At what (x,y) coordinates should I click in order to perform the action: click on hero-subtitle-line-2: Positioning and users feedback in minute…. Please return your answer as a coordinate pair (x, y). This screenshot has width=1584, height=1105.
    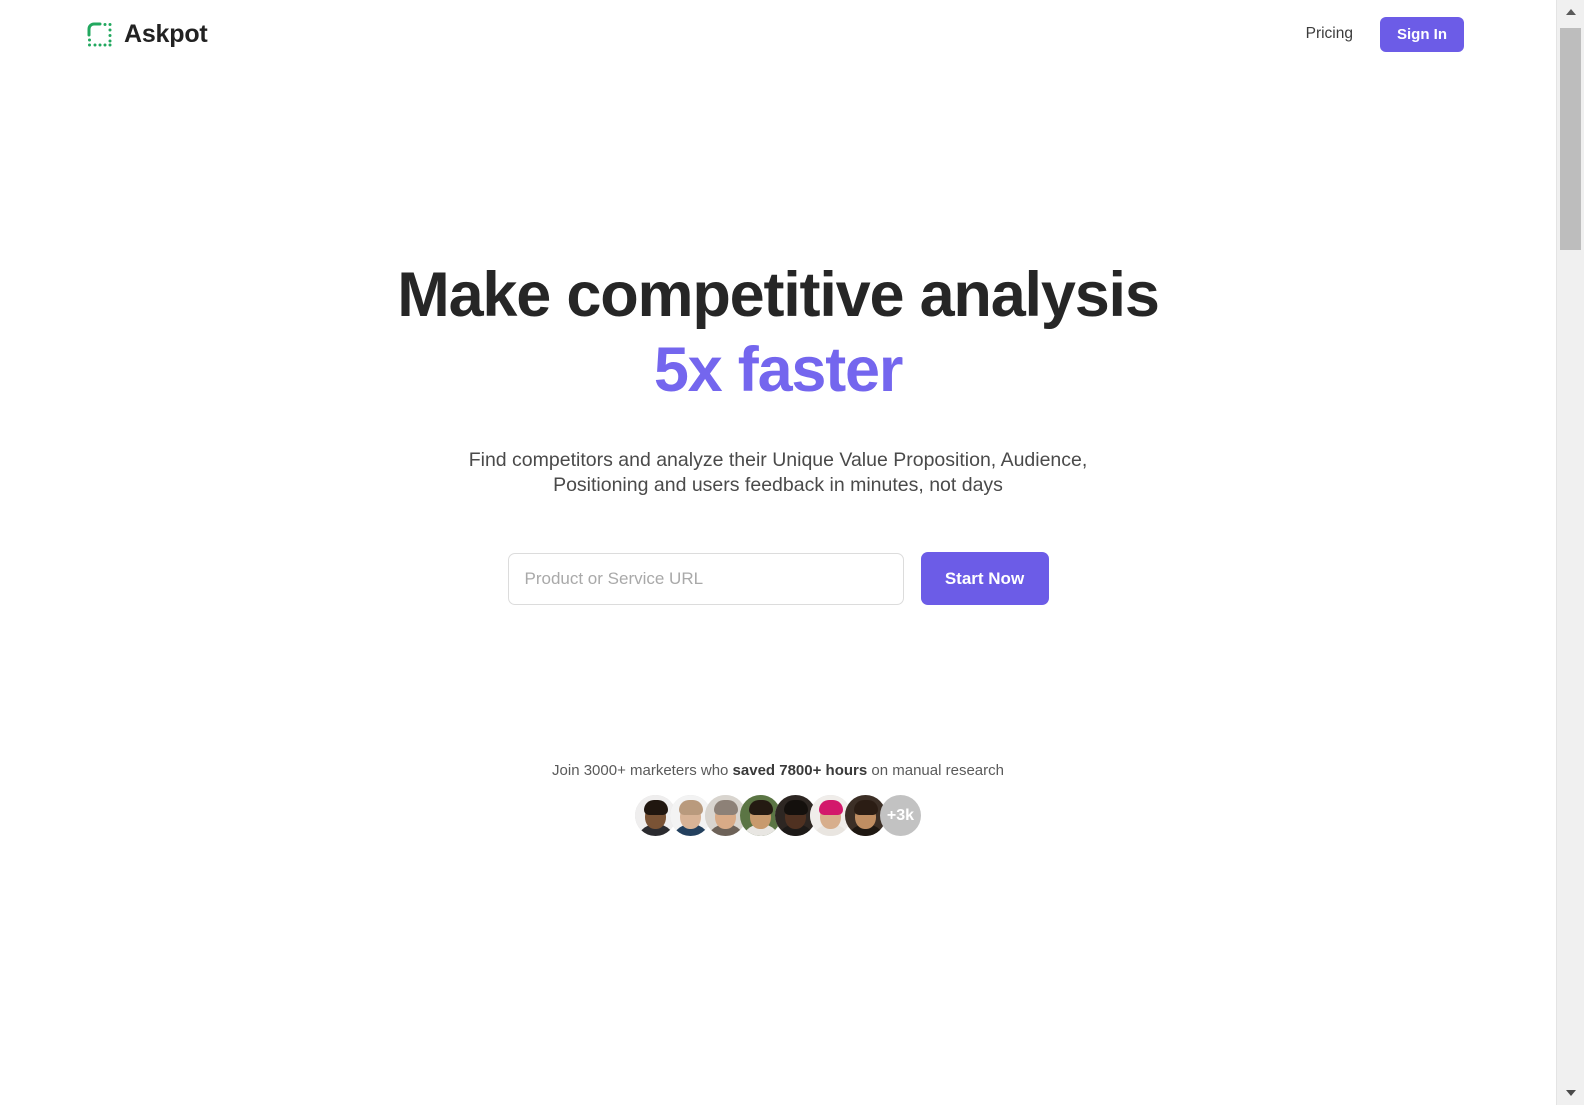
    Looking at the image, I should click on (778, 485).